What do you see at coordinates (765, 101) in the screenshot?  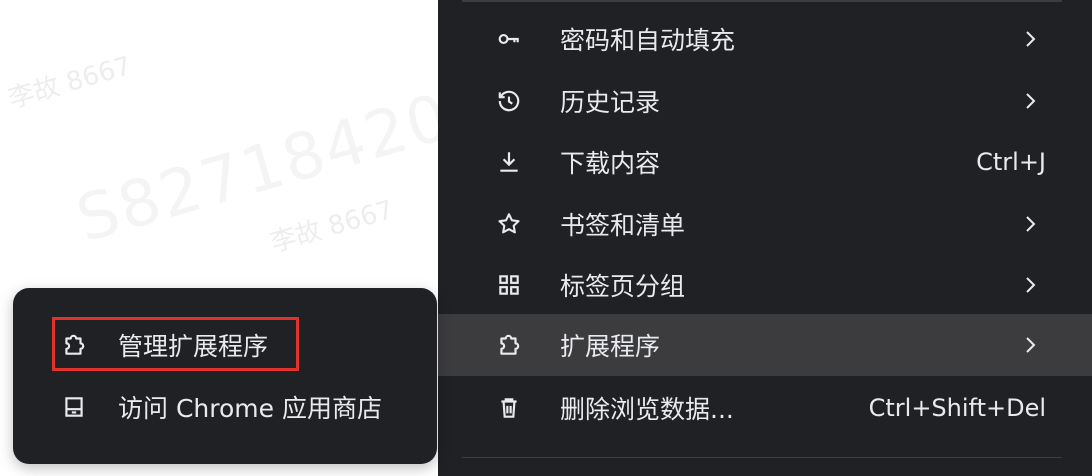 I see `menu-item-history: 历史记录` at bounding box center [765, 101].